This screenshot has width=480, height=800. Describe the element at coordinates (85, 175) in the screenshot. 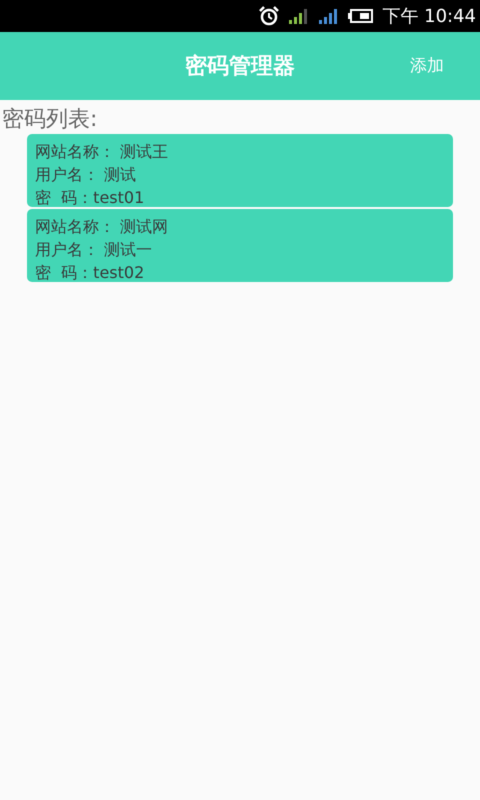

I see `username-text: 用户名： 测试` at that location.